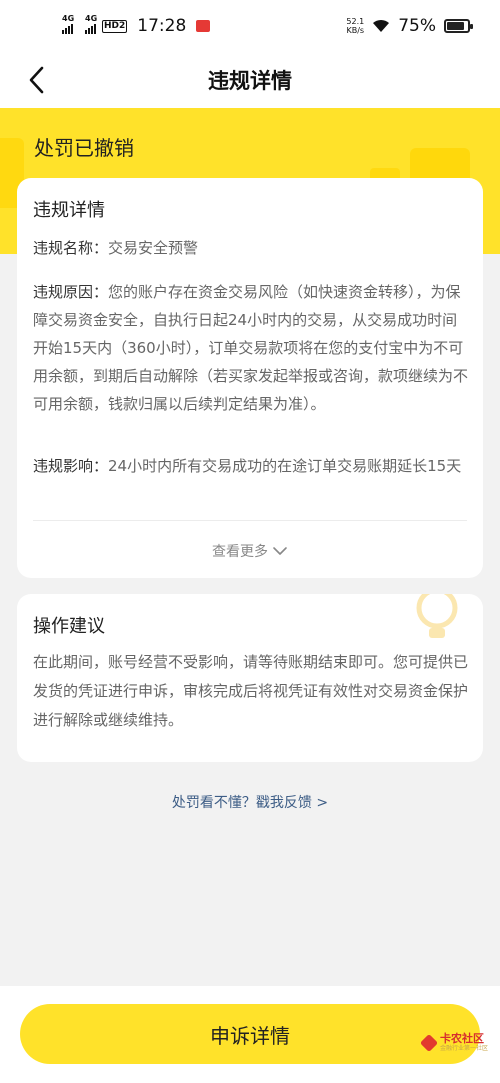 The height and width of the screenshot is (1083, 500). Describe the element at coordinates (153, 248) in the screenshot. I see `violation-name-value: 交易安全预警` at that location.